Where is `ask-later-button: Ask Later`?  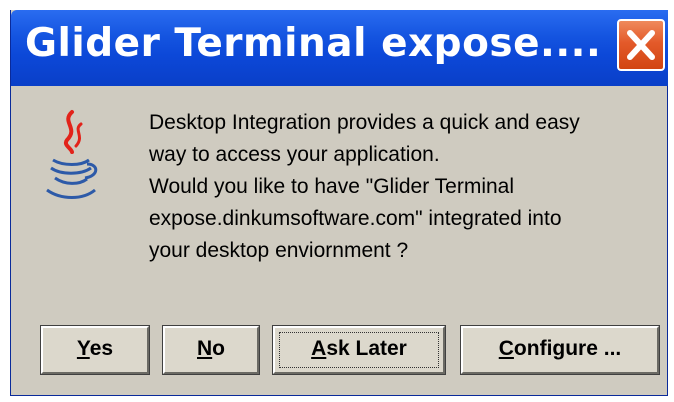
ask-later-button: Ask Later is located at coordinates (359, 350).